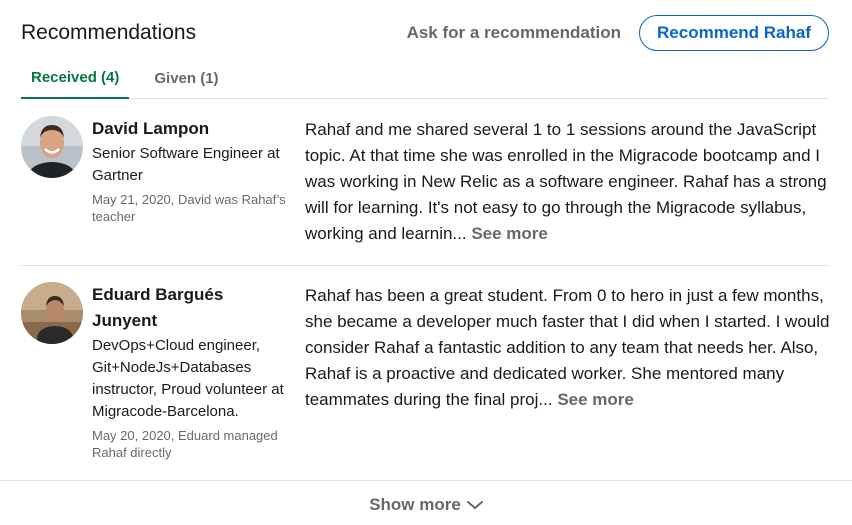  What do you see at coordinates (189, 208) in the screenshot?
I see `recommendation-meta: May 21, 2020, David was Rahaf’s teacher` at bounding box center [189, 208].